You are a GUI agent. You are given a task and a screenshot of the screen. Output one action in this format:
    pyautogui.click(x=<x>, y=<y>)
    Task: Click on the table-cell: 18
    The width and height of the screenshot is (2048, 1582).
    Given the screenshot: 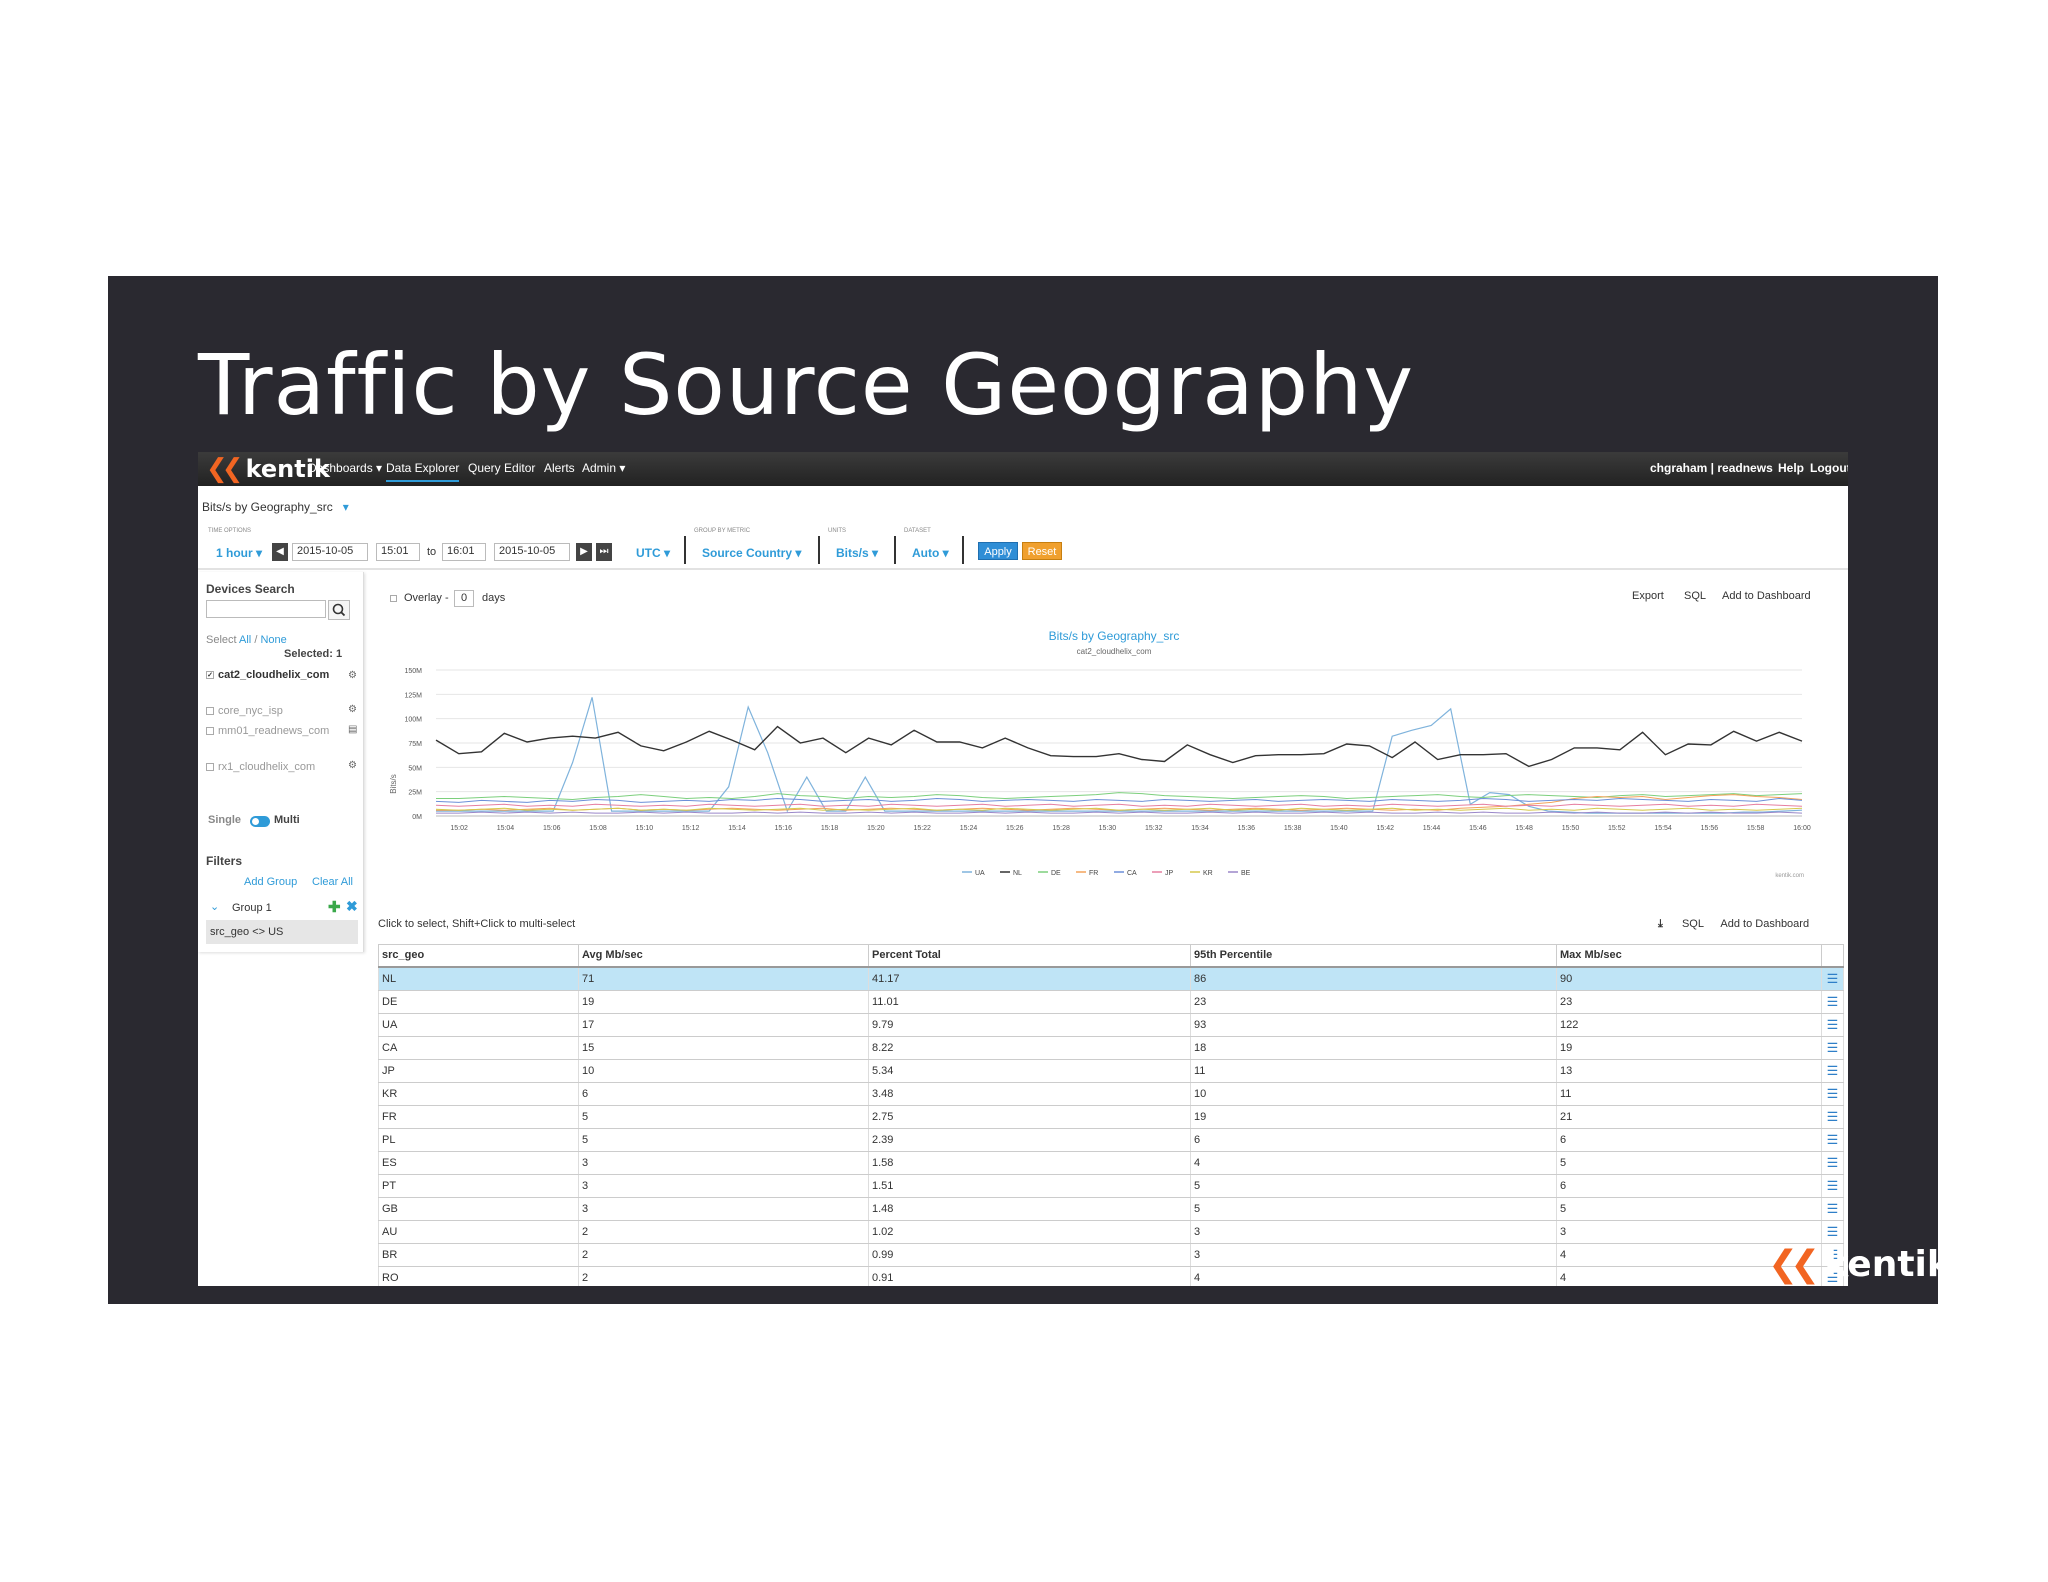 What is the action you would take?
    pyautogui.click(x=1373, y=1048)
    